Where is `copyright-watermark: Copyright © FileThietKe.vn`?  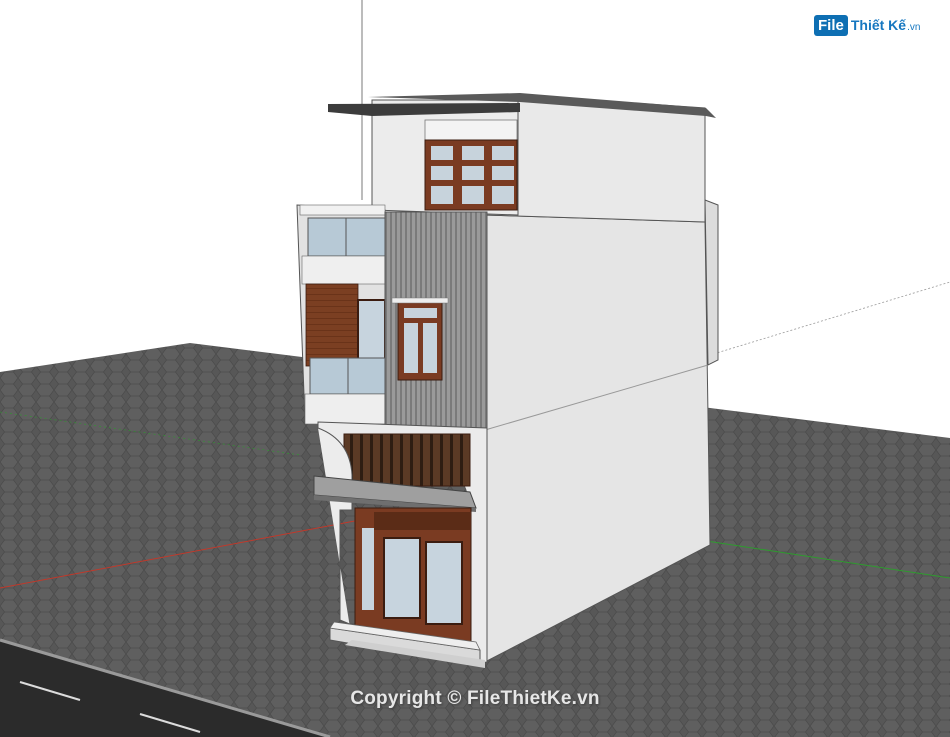
copyright-watermark: Copyright © FileThietKe.vn is located at coordinates (475, 698).